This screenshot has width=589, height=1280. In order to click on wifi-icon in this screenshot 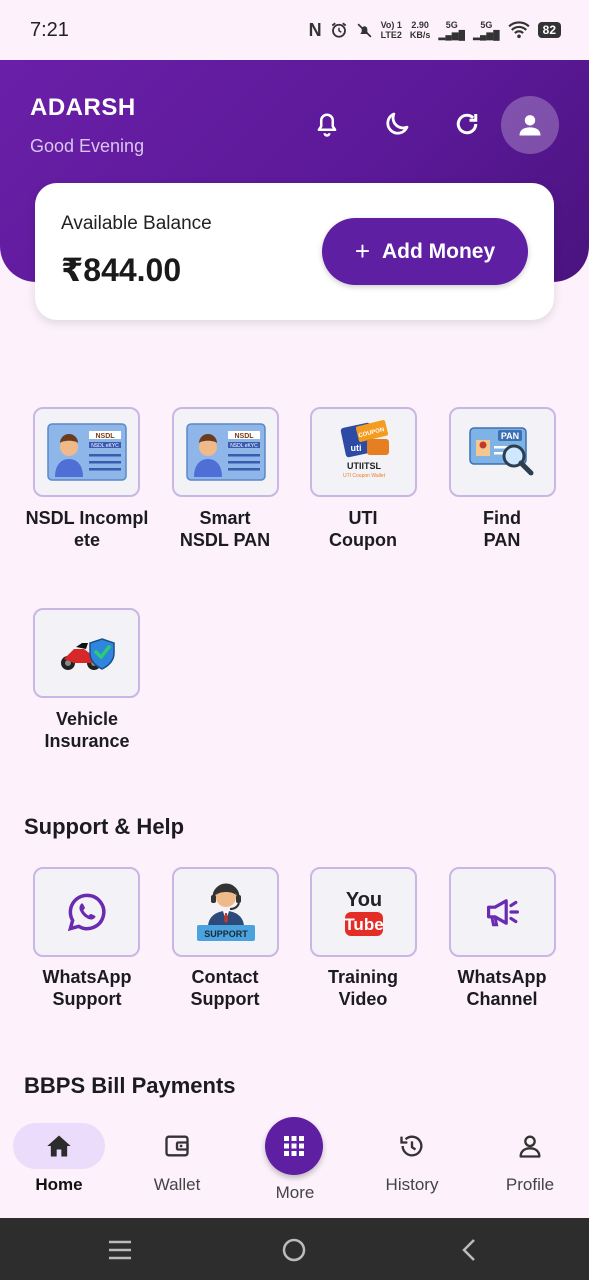, I will do `click(518, 30)`.